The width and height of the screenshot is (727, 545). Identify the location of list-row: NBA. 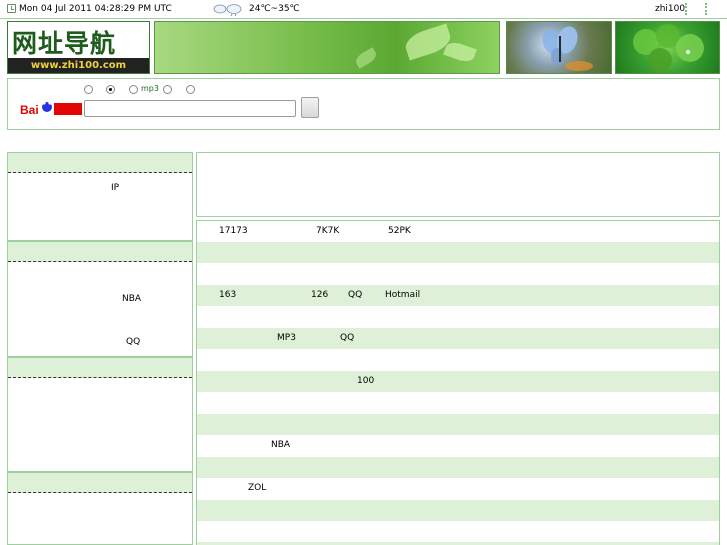
(458, 445).